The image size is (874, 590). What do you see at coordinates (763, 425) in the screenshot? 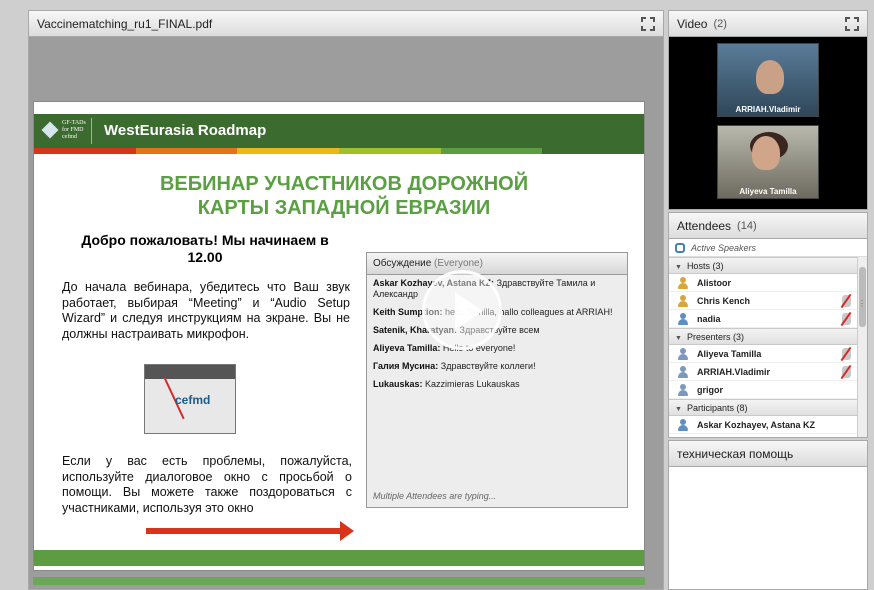
I see `list-item: Askar Kozhayev, Astana KZ` at bounding box center [763, 425].